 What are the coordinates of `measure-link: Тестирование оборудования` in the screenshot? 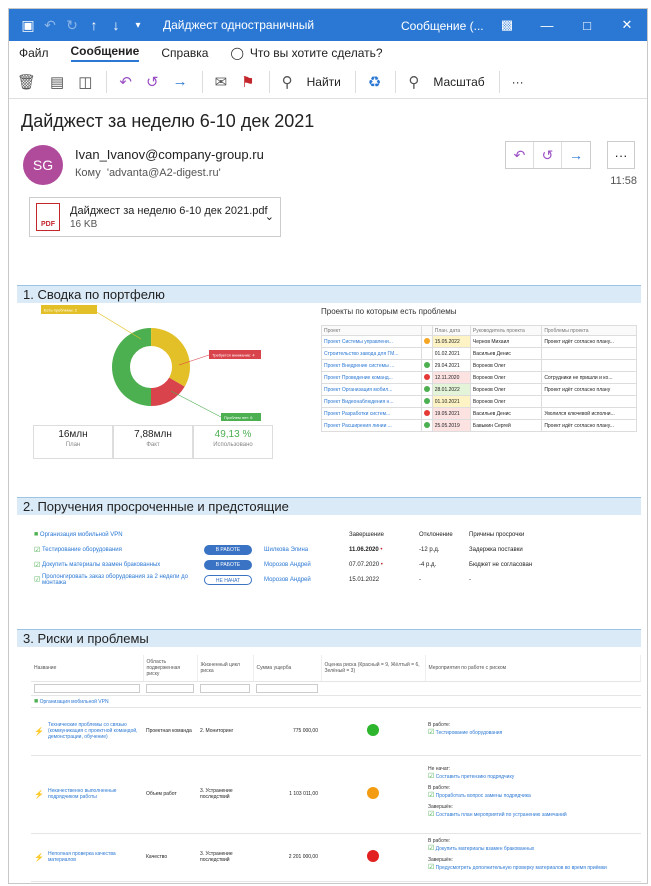 It's located at (469, 733).